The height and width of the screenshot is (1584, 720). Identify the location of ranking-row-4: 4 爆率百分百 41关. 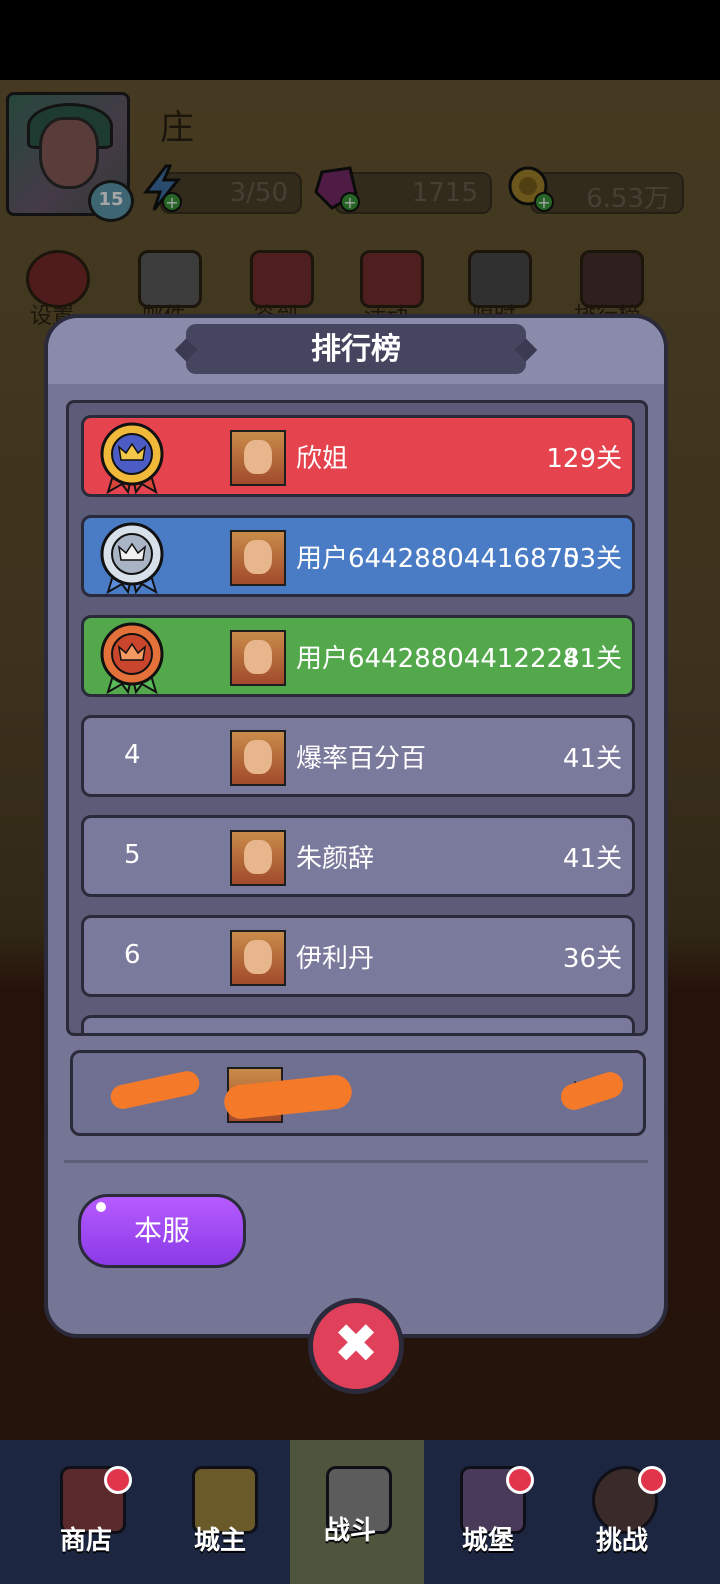
(358, 756).